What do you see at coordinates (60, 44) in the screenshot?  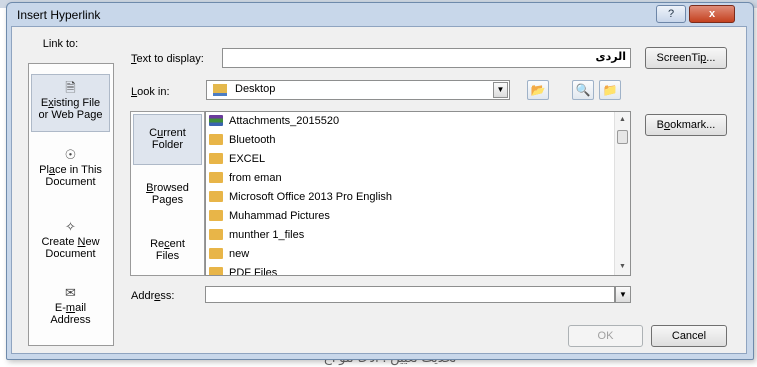 I see `link-to-label: Link to:` at bounding box center [60, 44].